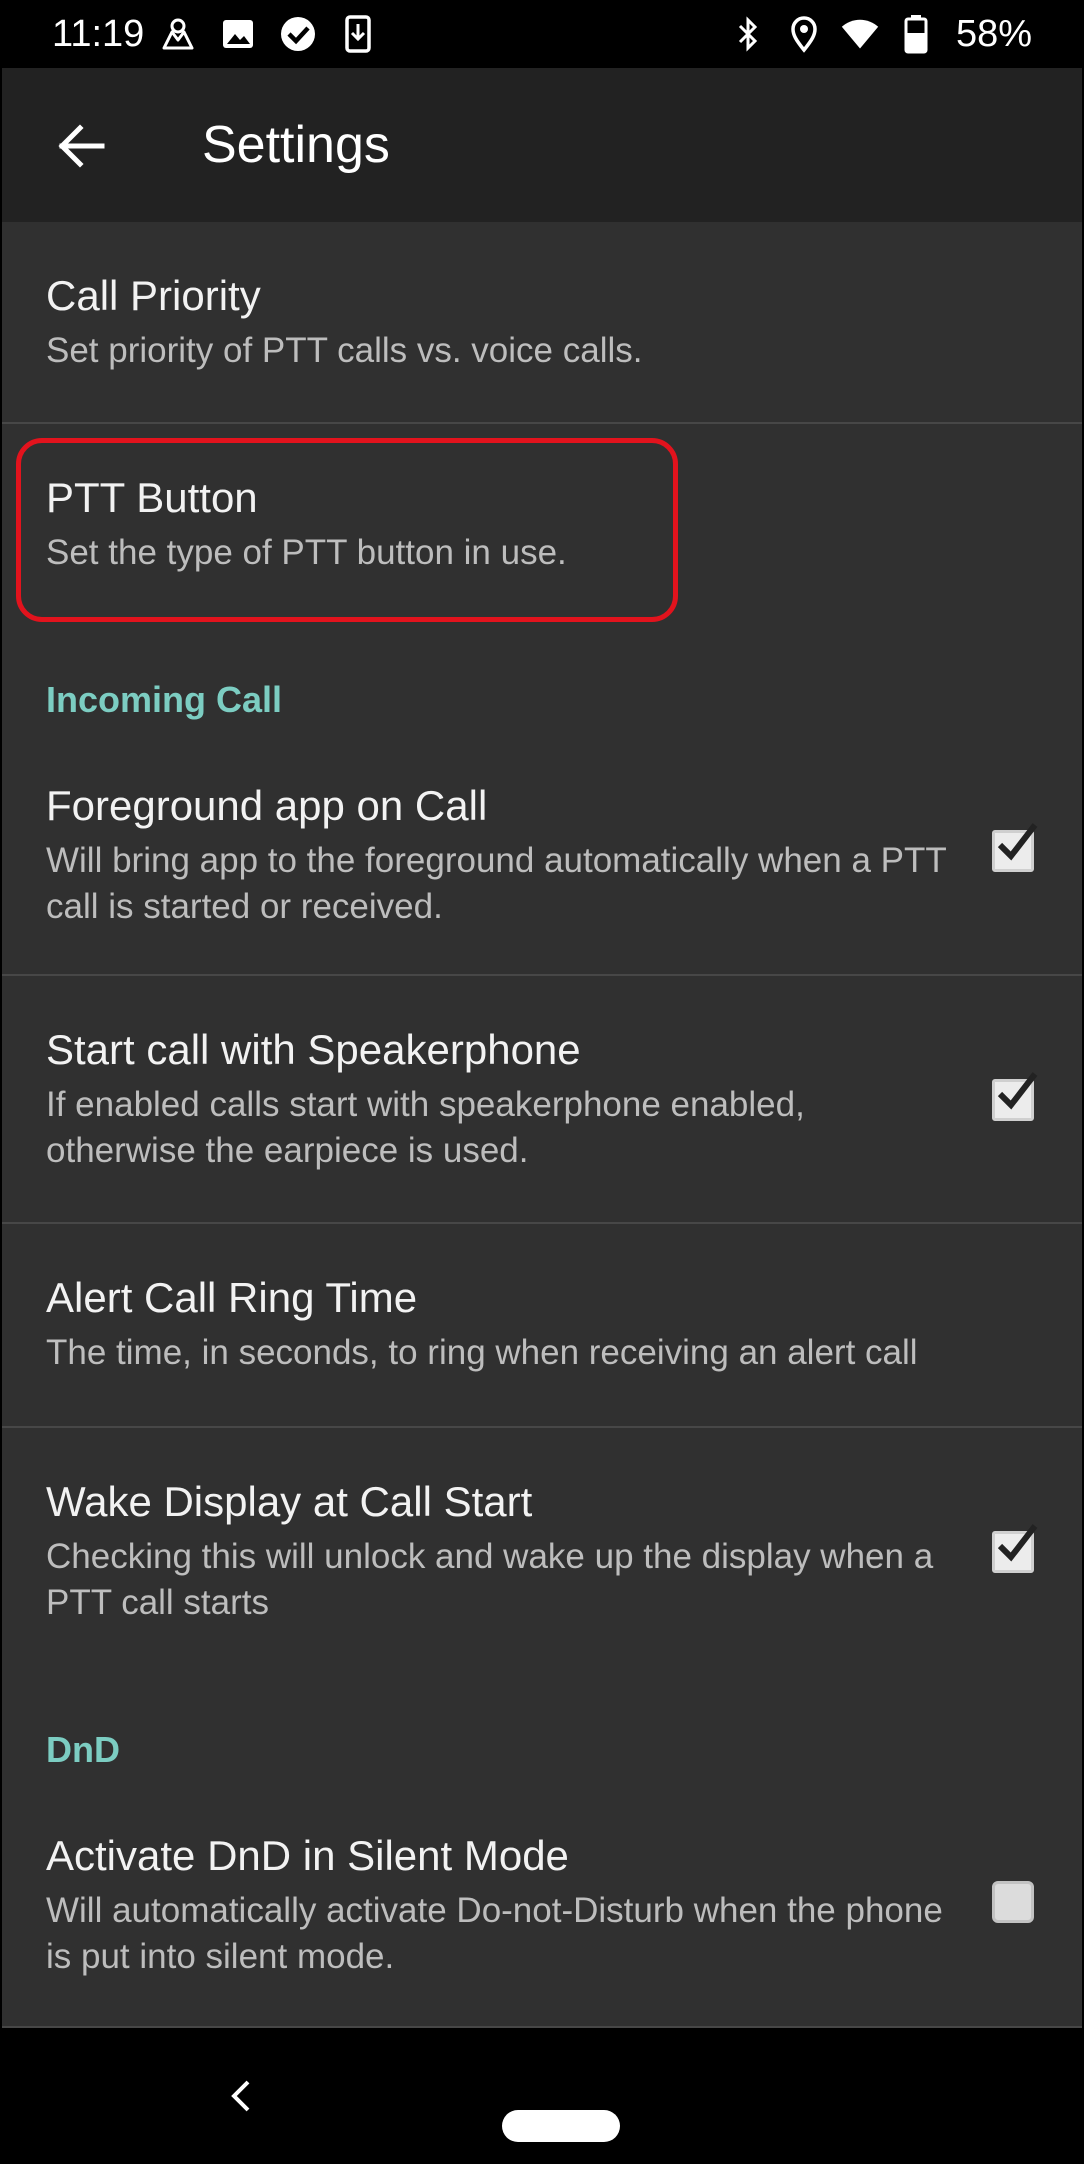  Describe the element at coordinates (358, 34) in the screenshot. I see `phone-download-icon` at that location.